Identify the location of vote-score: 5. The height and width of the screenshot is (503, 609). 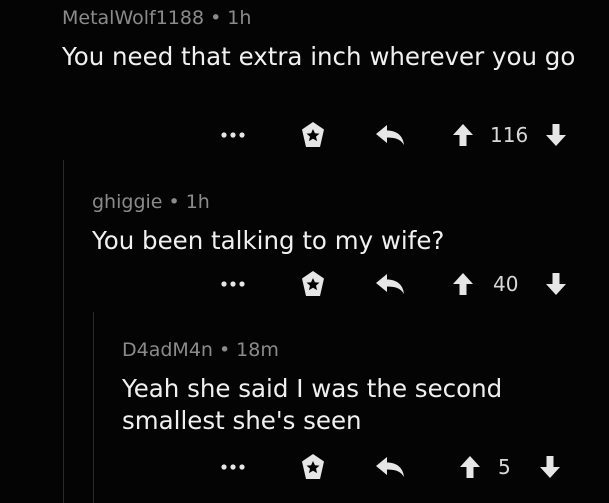
(504, 467).